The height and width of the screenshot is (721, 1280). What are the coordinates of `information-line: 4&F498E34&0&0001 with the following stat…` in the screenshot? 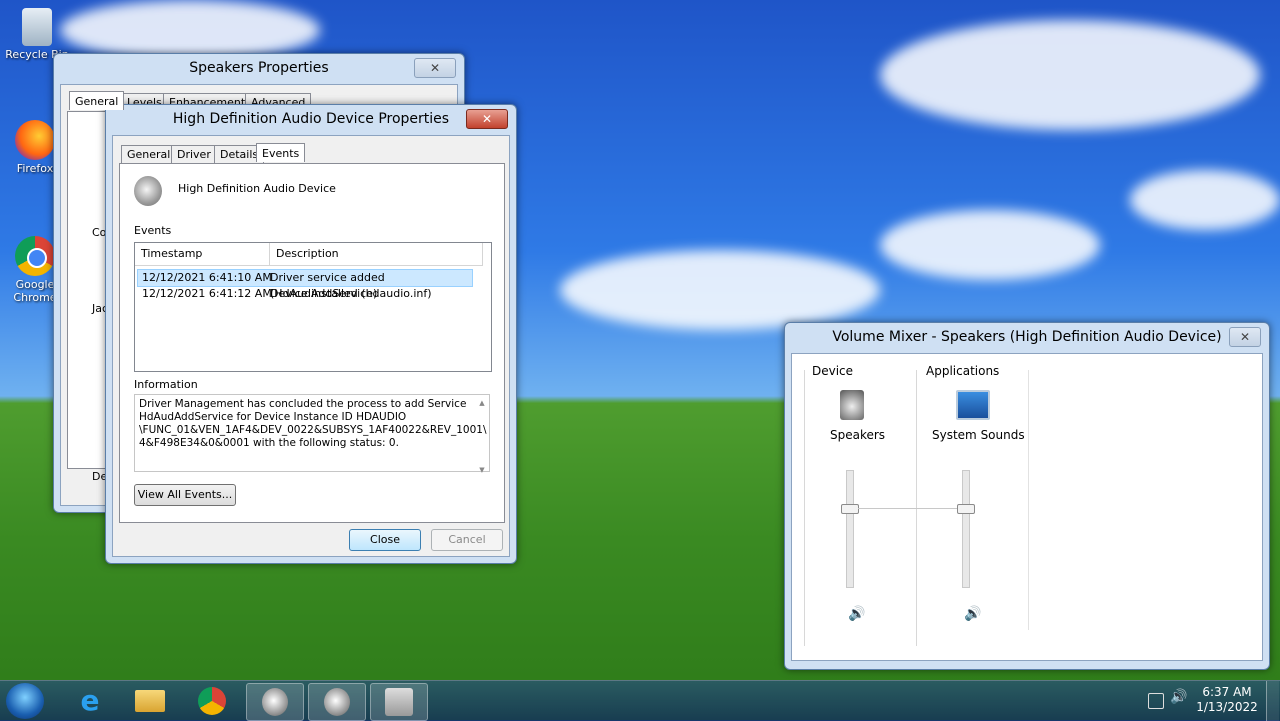 It's located at (269, 443).